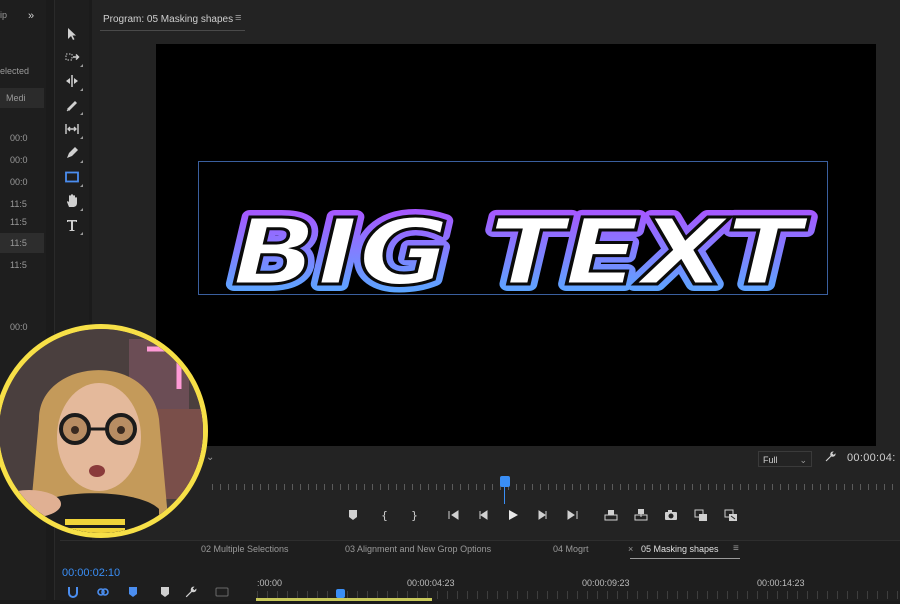 Image resolution: width=900 pixels, height=604 pixels. What do you see at coordinates (685, 558) in the screenshot?
I see `active-tab-underline` at bounding box center [685, 558].